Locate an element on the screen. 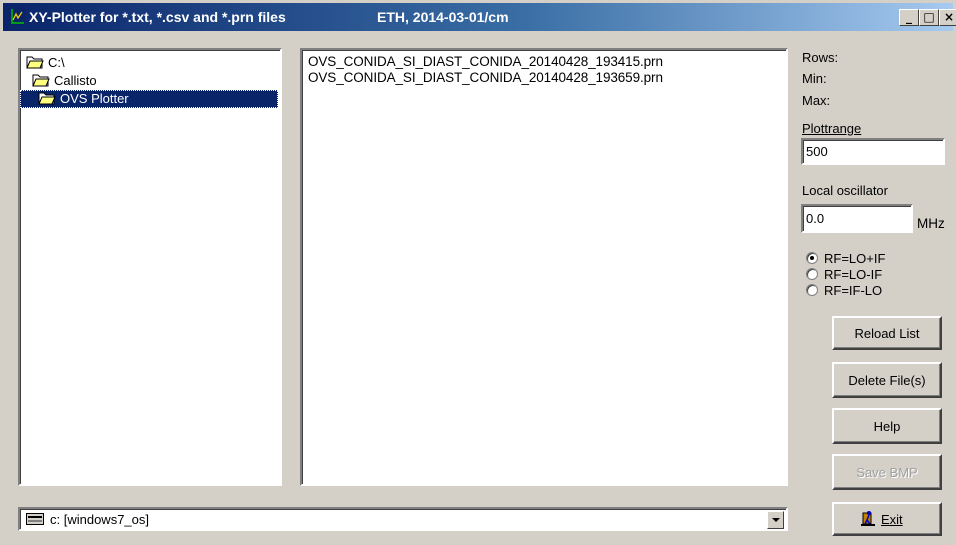  dir-item-label: C:\ is located at coordinates (56, 62).